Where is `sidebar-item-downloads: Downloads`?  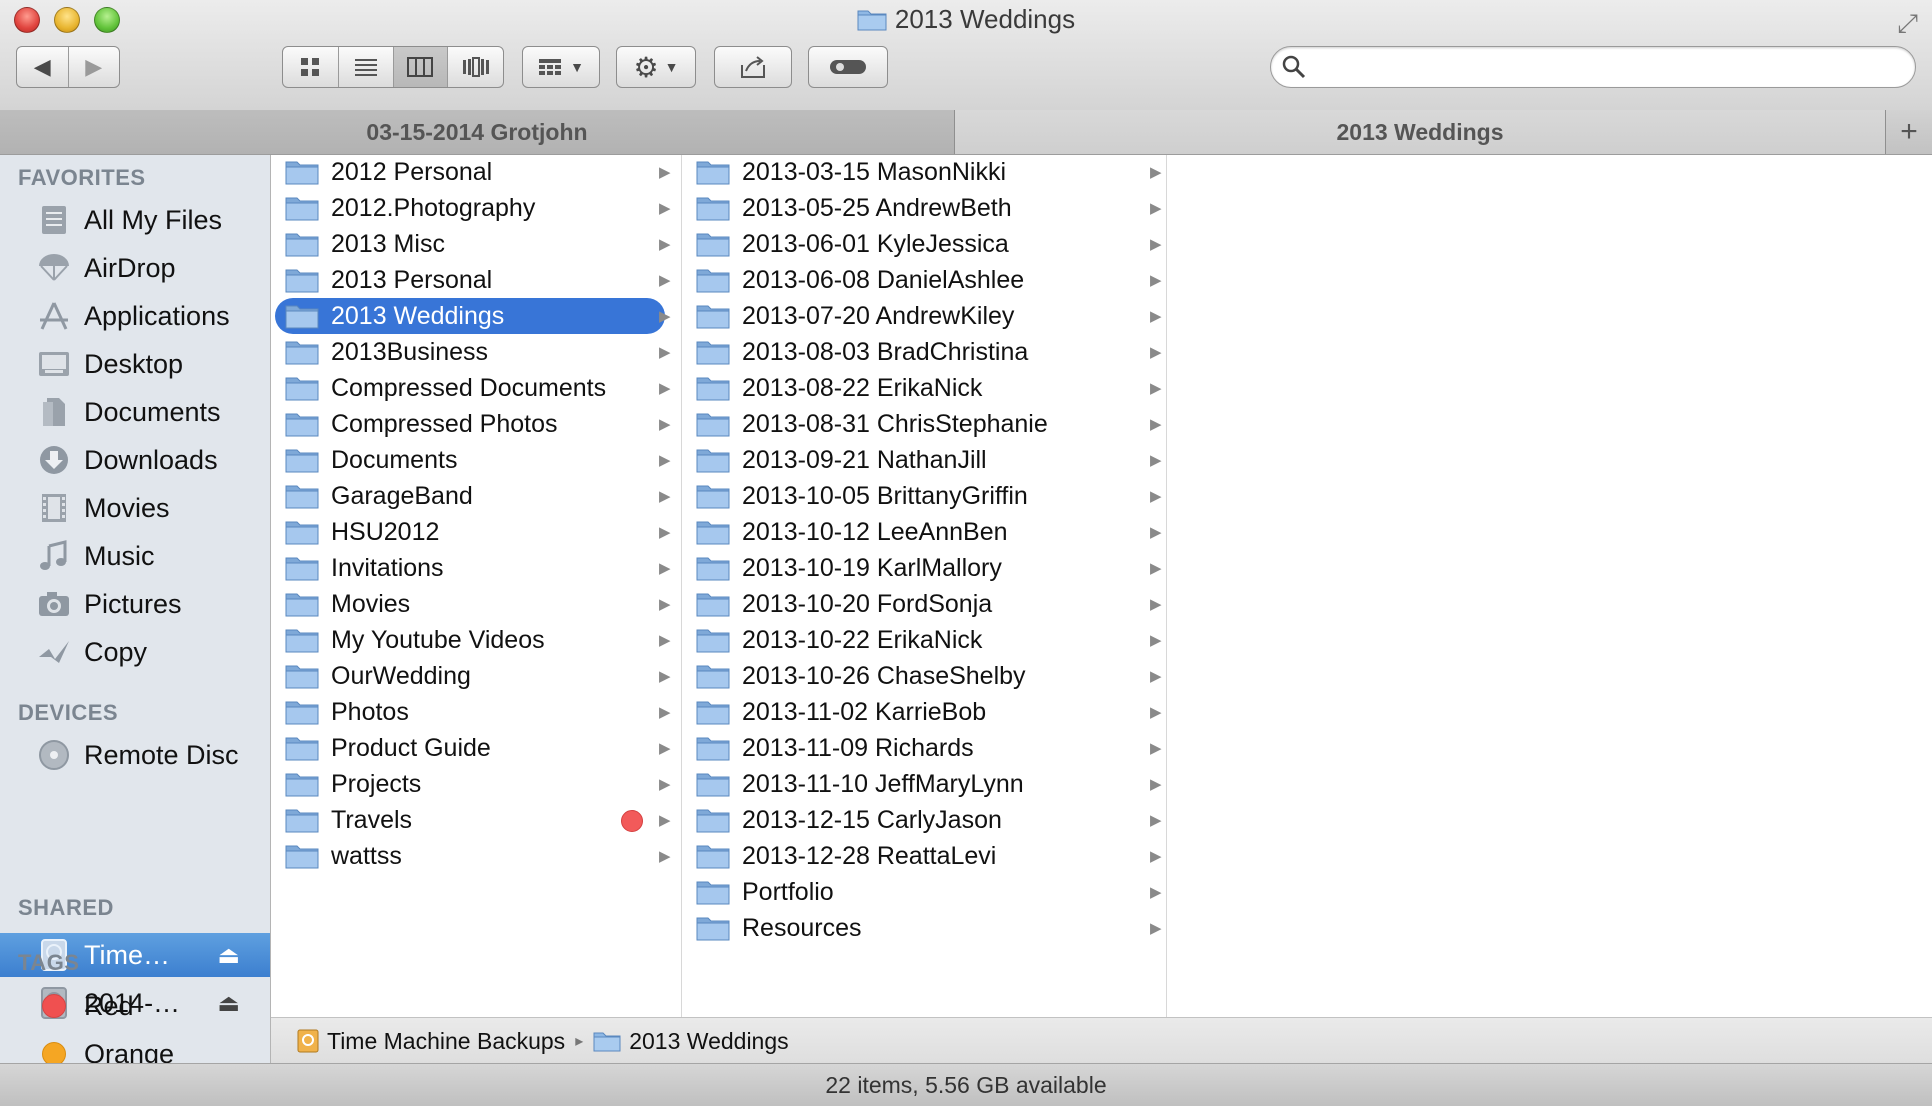 sidebar-item-downloads: Downloads is located at coordinates (135, 460).